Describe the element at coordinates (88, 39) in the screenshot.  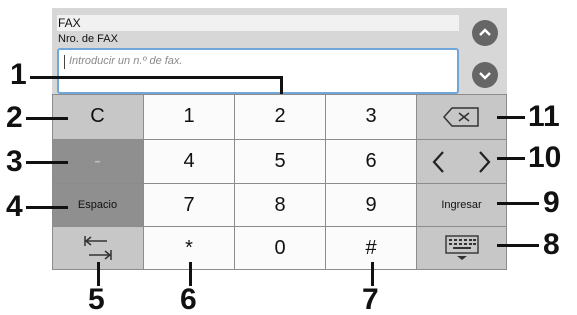
I see `field-subtitle: Nro. de FAX` at that location.